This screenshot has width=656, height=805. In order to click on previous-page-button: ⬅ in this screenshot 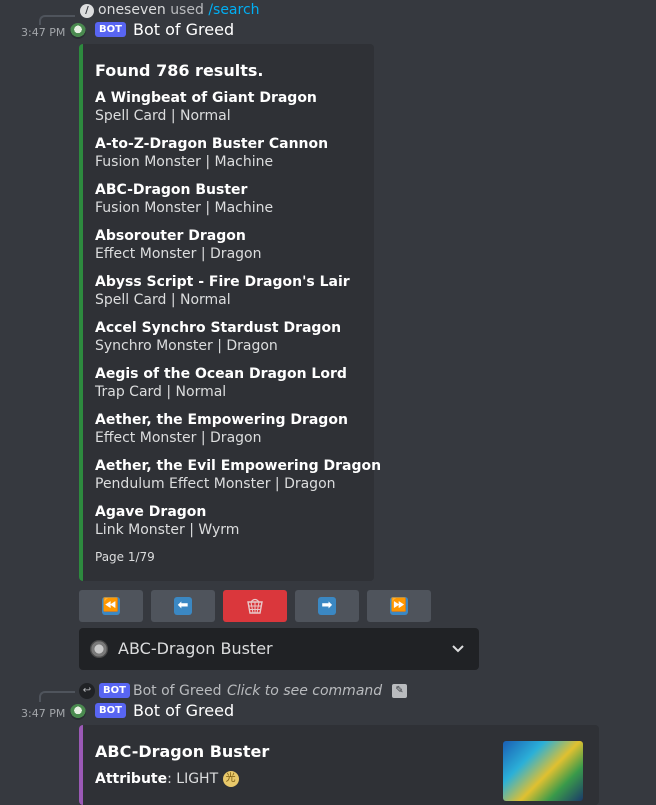, I will do `click(183, 606)`.